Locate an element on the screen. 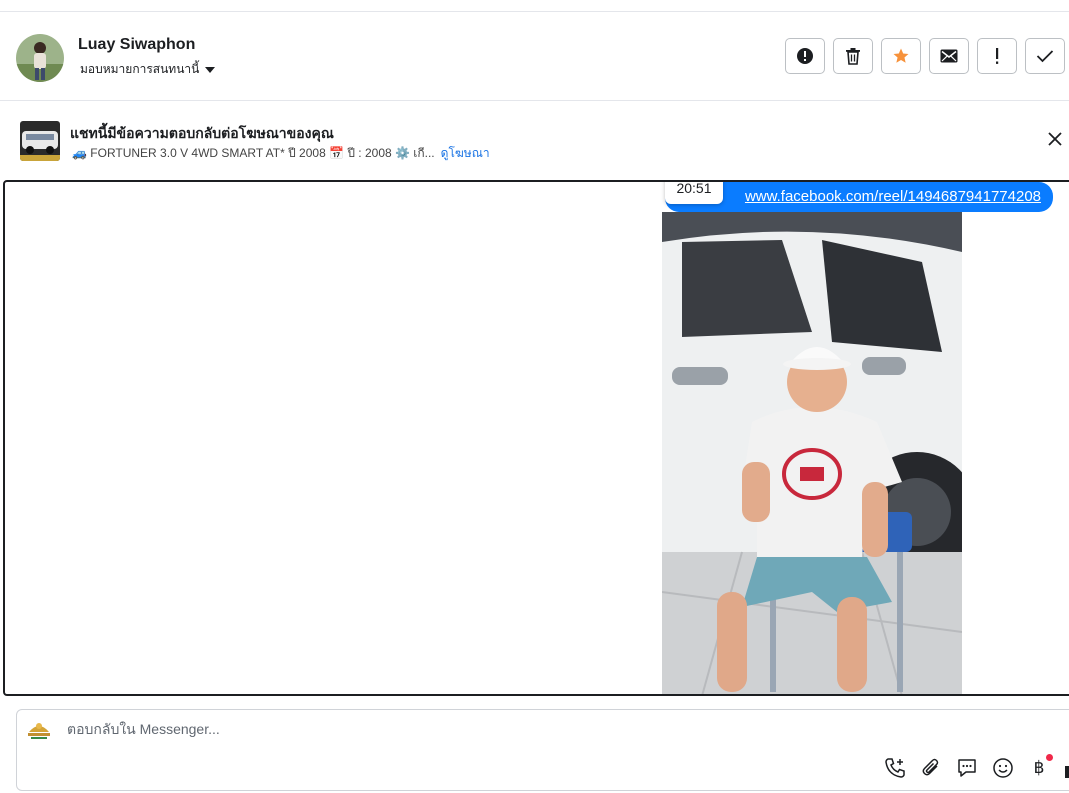 Image resolution: width=1069 pixels, height=793 pixels. like-button is located at coordinates (1066, 768).